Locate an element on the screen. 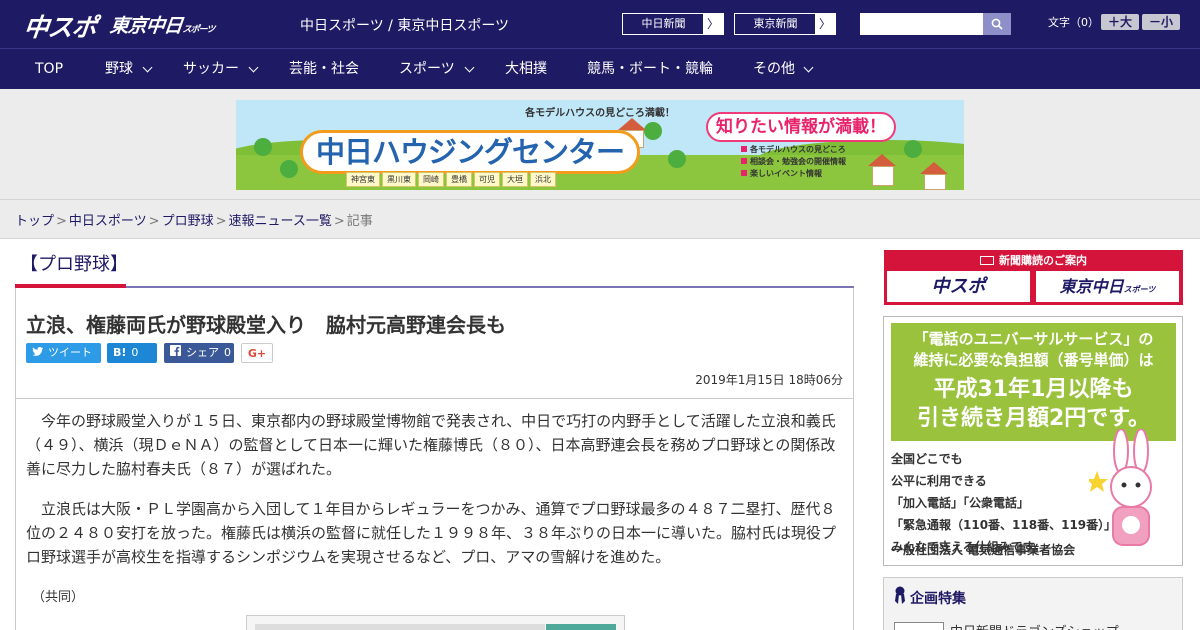 The width and height of the screenshot is (1200, 630). nav-item-label: 大相撲 is located at coordinates (526, 69).